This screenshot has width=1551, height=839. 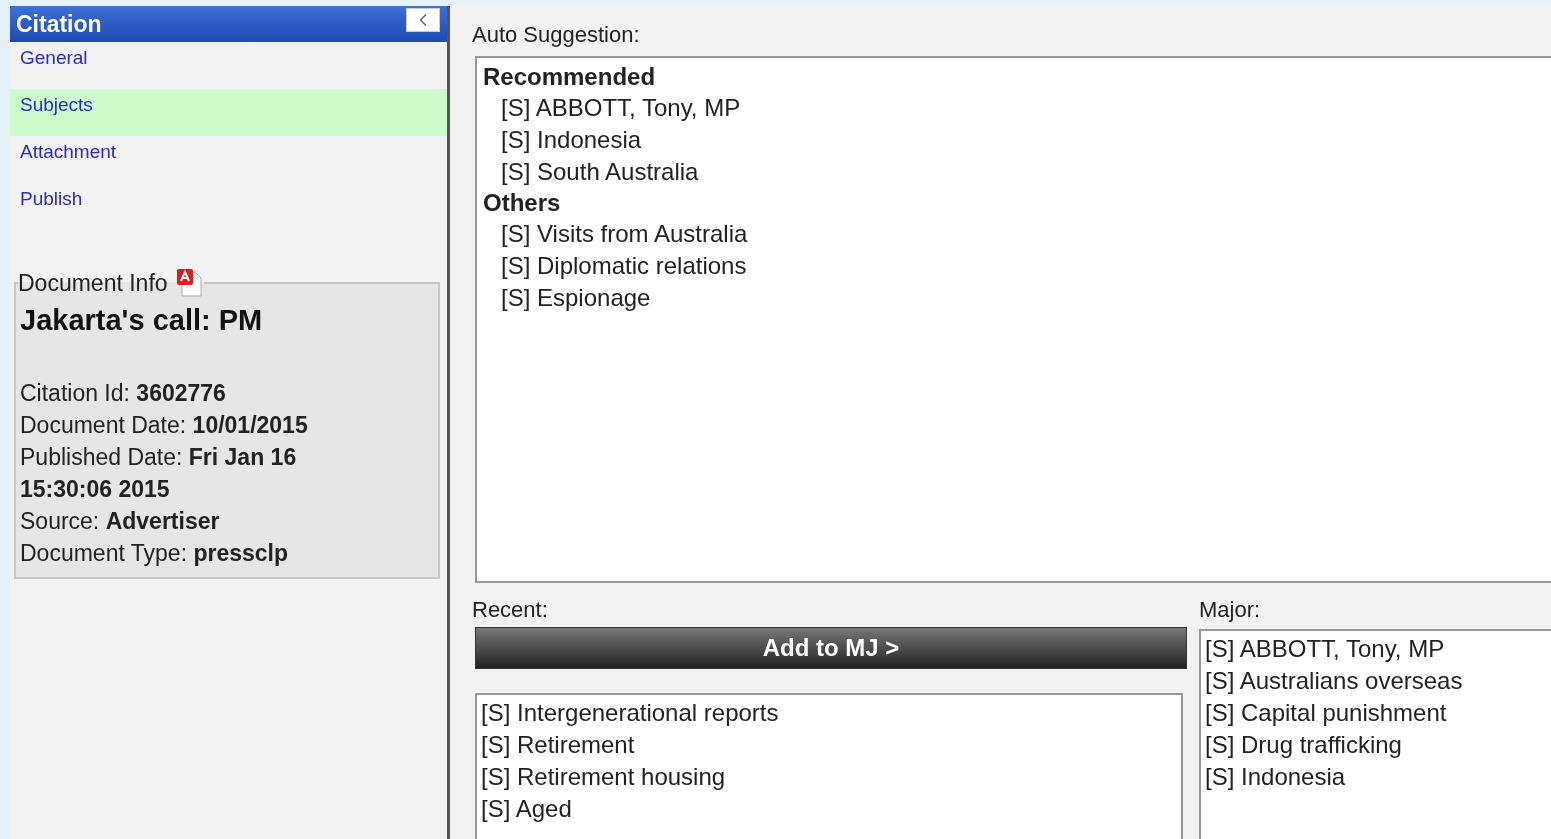 What do you see at coordinates (59, 24) in the screenshot?
I see `panel-title: Citation` at bounding box center [59, 24].